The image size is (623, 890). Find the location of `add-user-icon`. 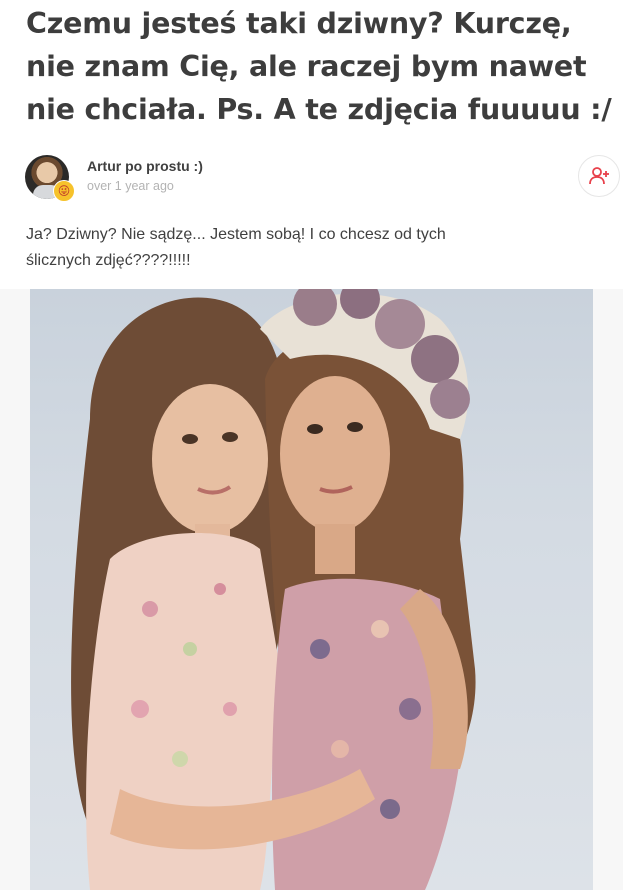

add-user-icon is located at coordinates (599, 176).